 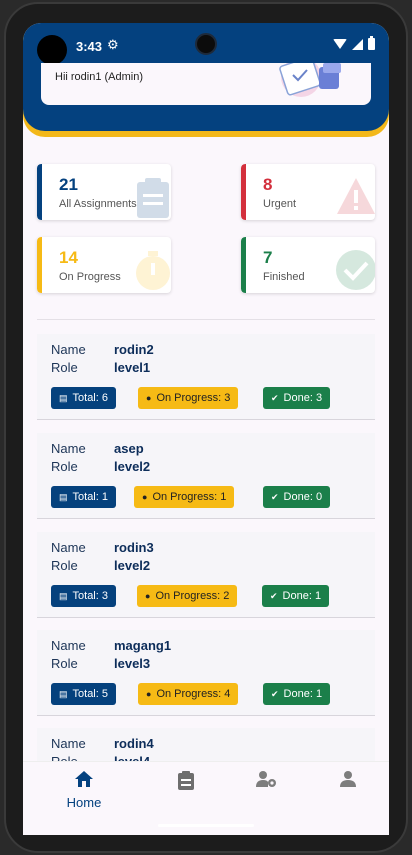 I want to click on done-text: Done: 0, so click(x=303, y=497).